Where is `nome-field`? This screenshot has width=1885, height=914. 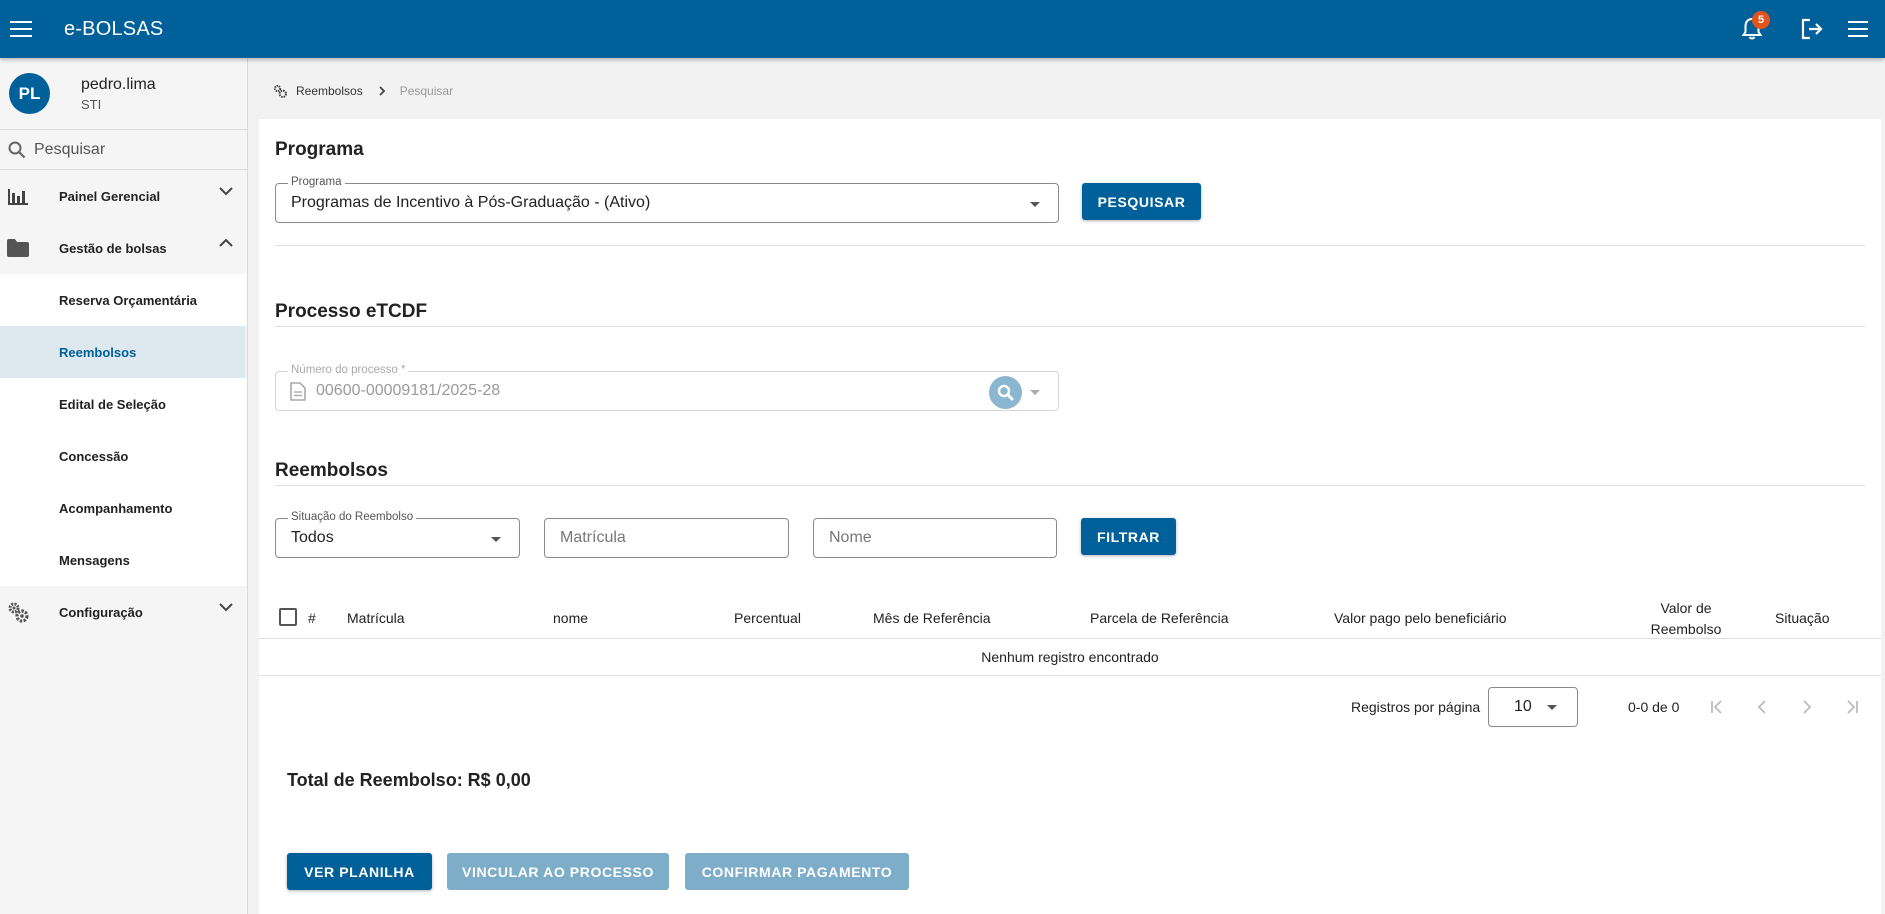 nome-field is located at coordinates (935, 538).